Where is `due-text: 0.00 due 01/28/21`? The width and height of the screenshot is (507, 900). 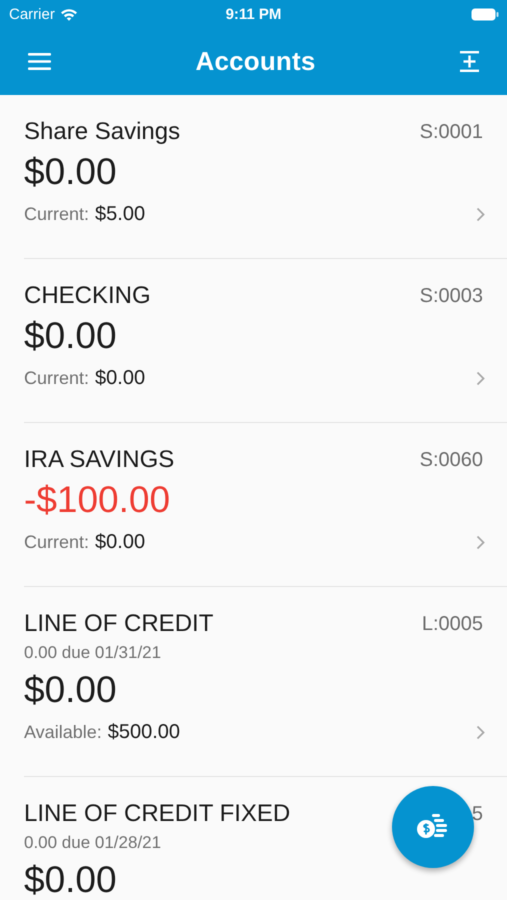 due-text: 0.00 due 01/28/21 is located at coordinates (93, 843).